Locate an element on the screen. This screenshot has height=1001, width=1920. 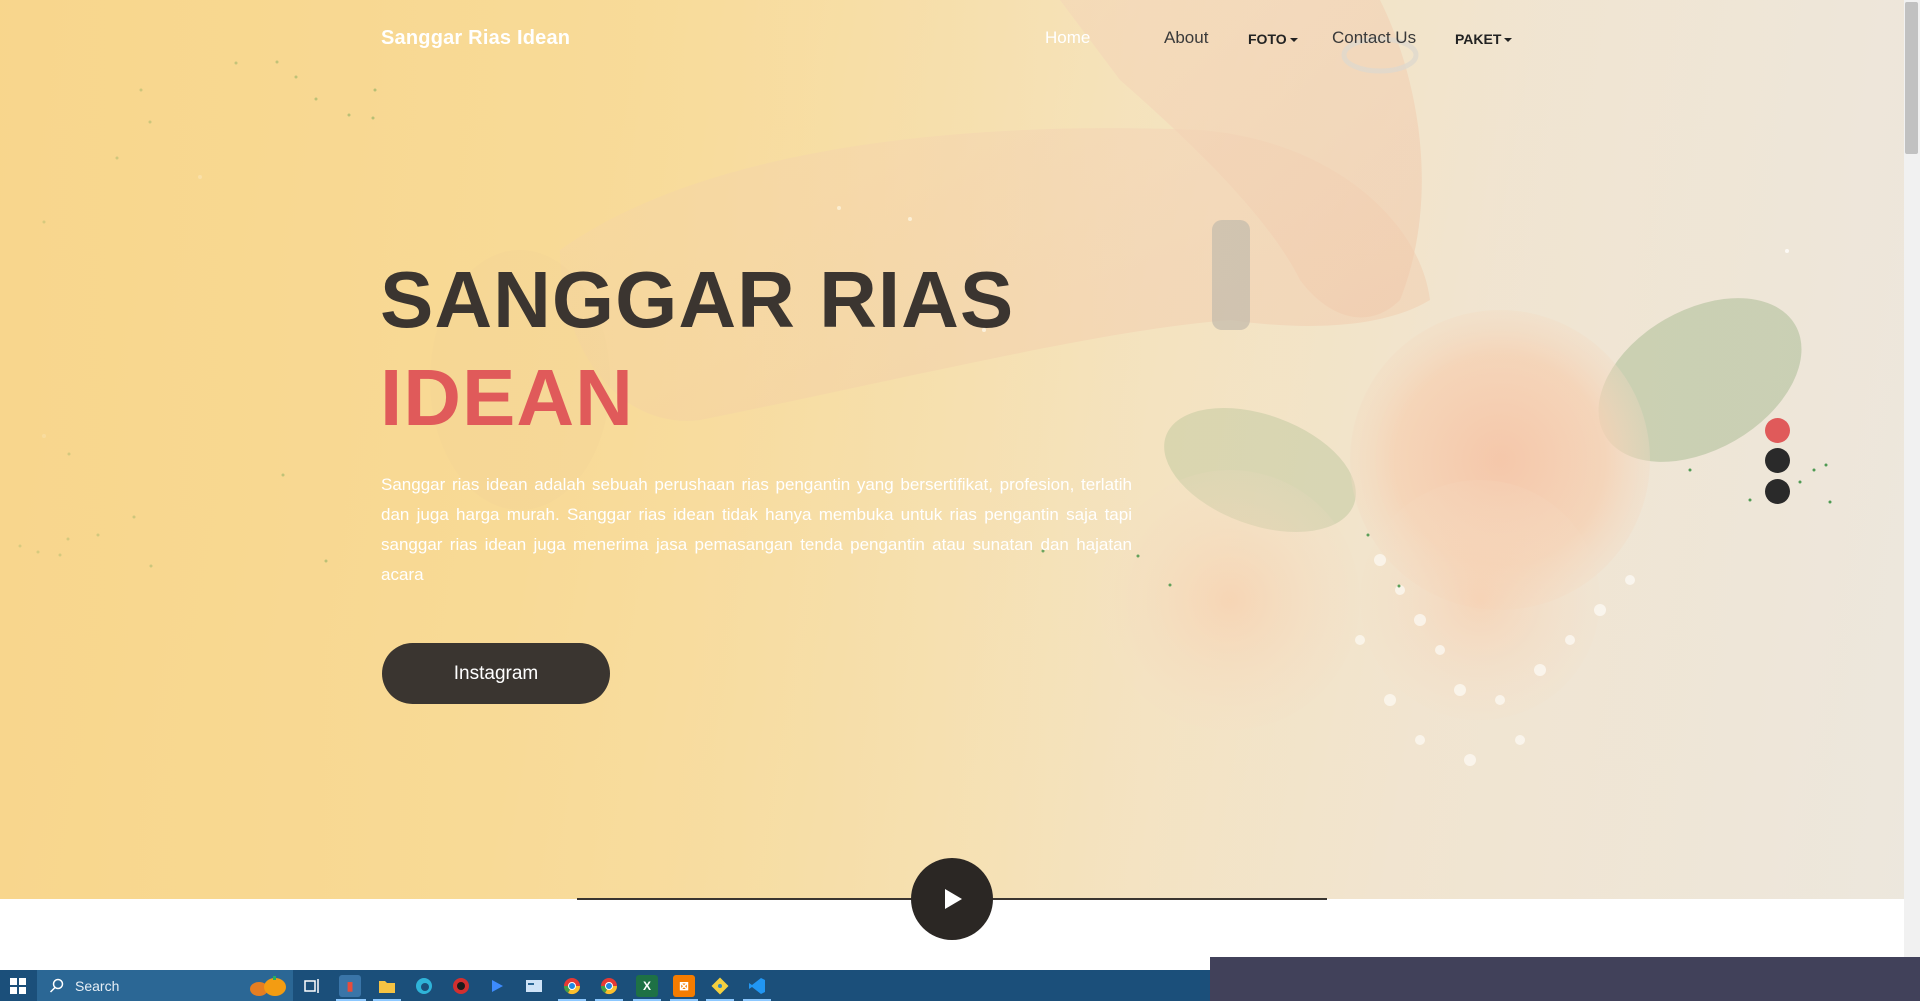
hero-title-line1: SANGGAR RIAS is located at coordinates (697, 299).